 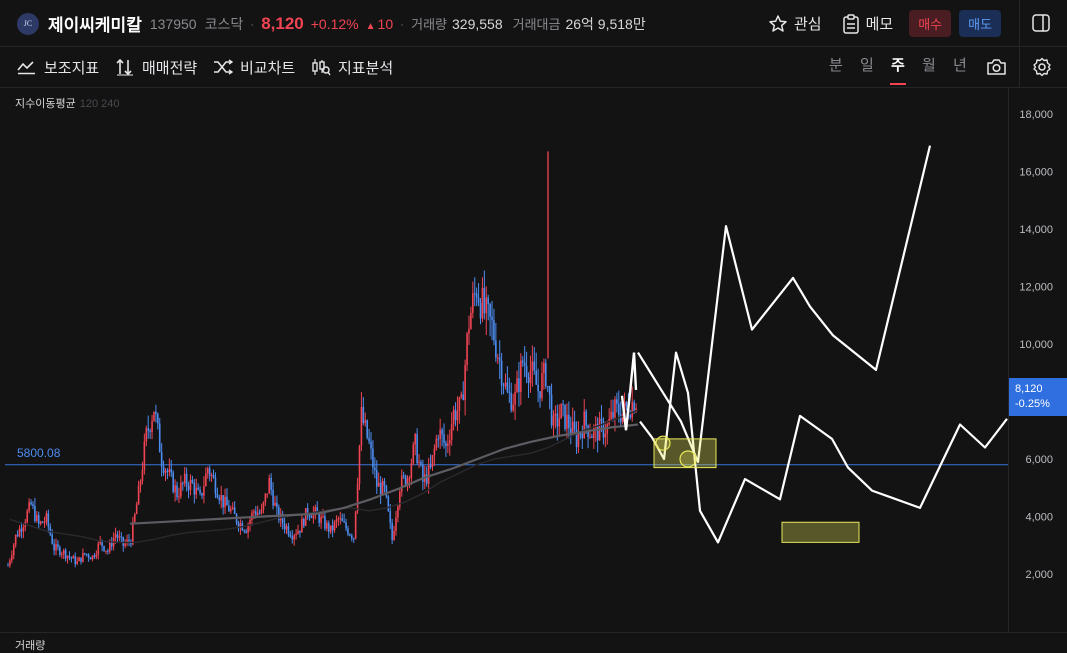 I want to click on stock-name: 제이씨케미칼, so click(x=95, y=23).